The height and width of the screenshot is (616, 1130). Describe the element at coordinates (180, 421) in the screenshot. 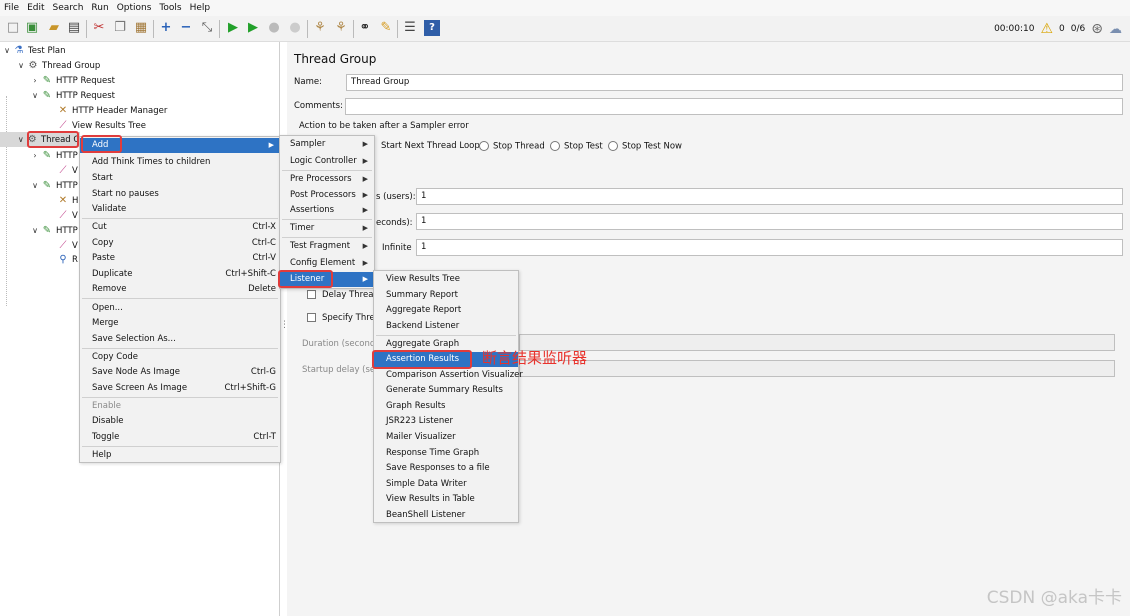

I see `menu-item-disable: Disable` at that location.